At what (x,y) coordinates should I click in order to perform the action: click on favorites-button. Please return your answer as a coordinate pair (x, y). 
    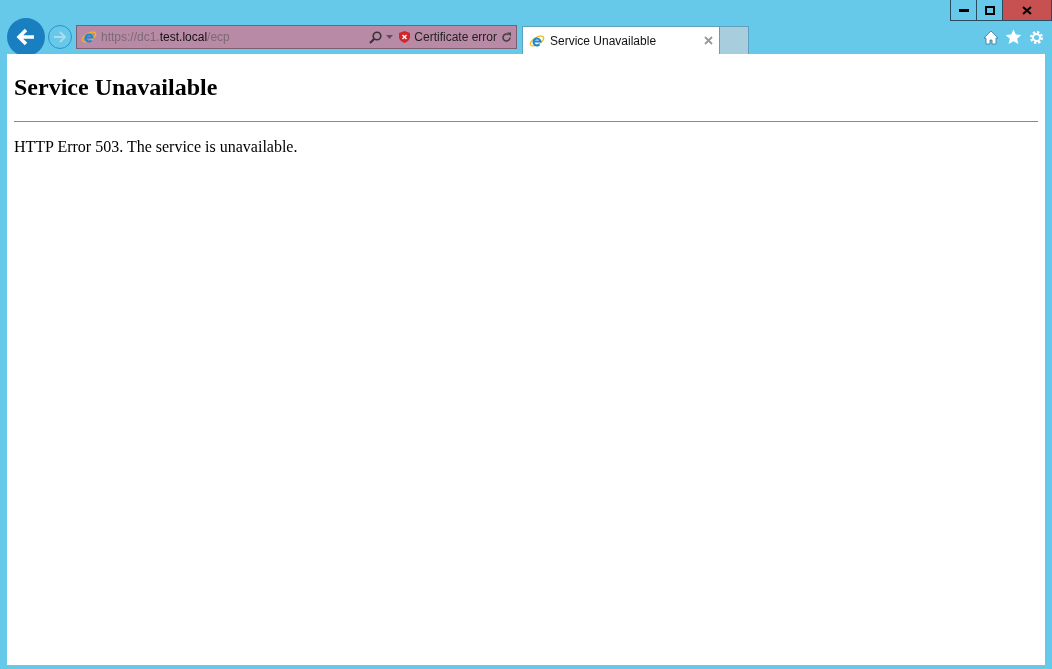
    Looking at the image, I should click on (1013, 37).